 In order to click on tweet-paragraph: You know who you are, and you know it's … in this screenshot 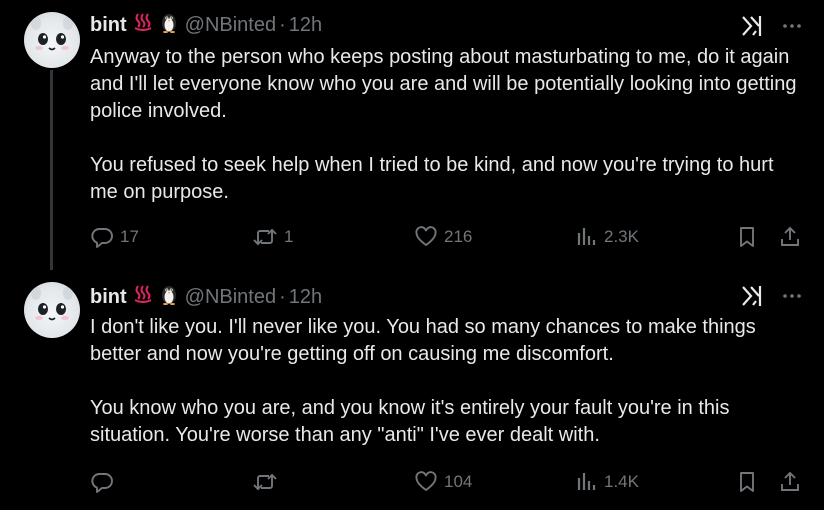, I will do `click(410, 421)`.